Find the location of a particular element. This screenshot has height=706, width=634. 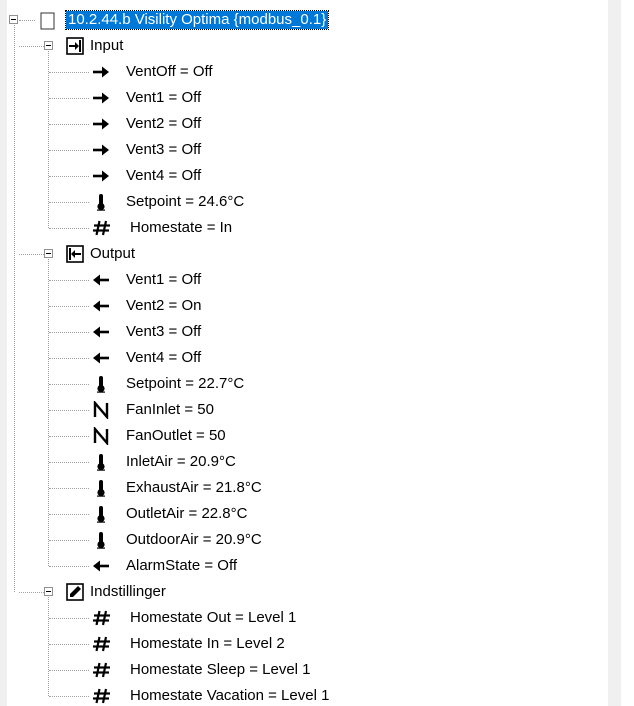

tree-item: Homestate Sleep = Level 1 is located at coordinates (310, 670).